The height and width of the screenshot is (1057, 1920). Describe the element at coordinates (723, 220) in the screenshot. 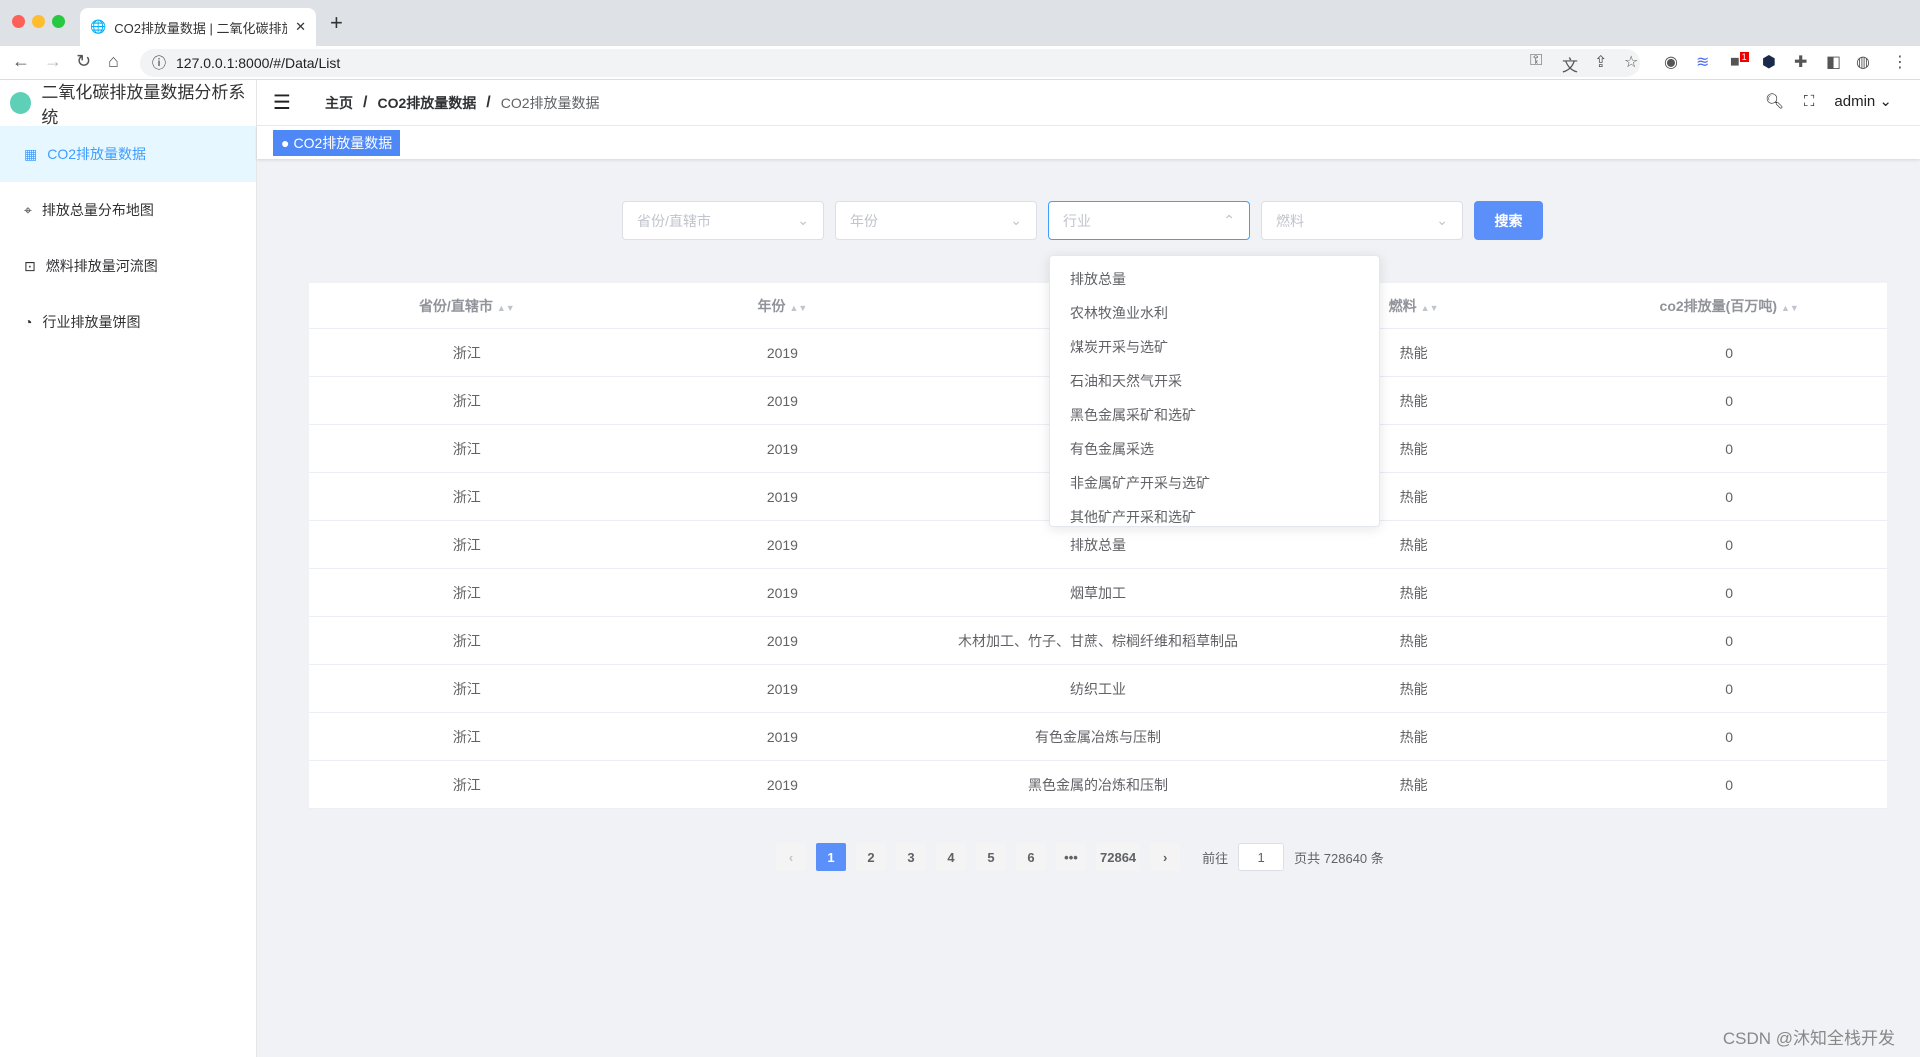

I see `province-select: 省份/直辖市 ⌄` at that location.